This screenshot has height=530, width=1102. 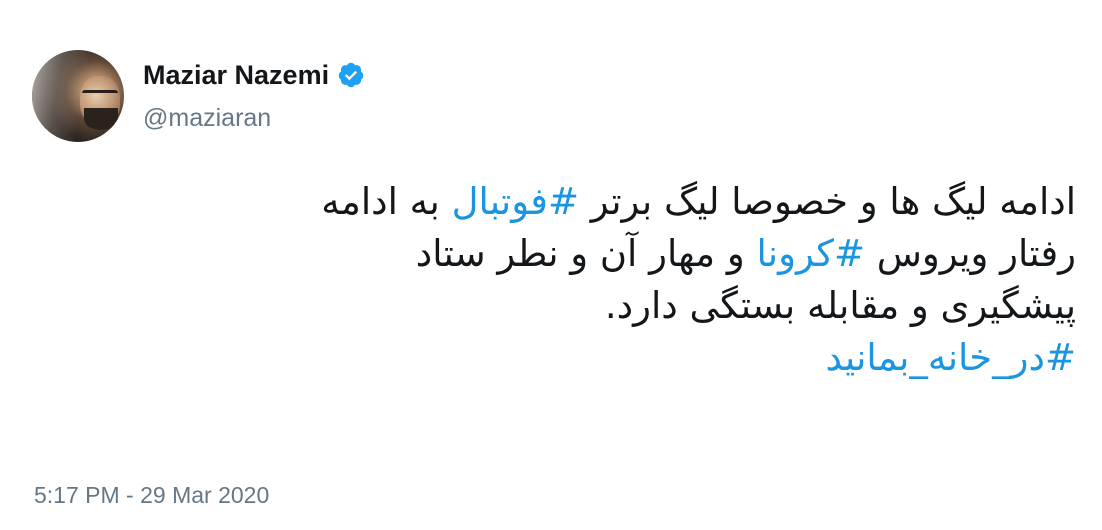 What do you see at coordinates (101, 119) in the screenshot?
I see `avatar-beard` at bounding box center [101, 119].